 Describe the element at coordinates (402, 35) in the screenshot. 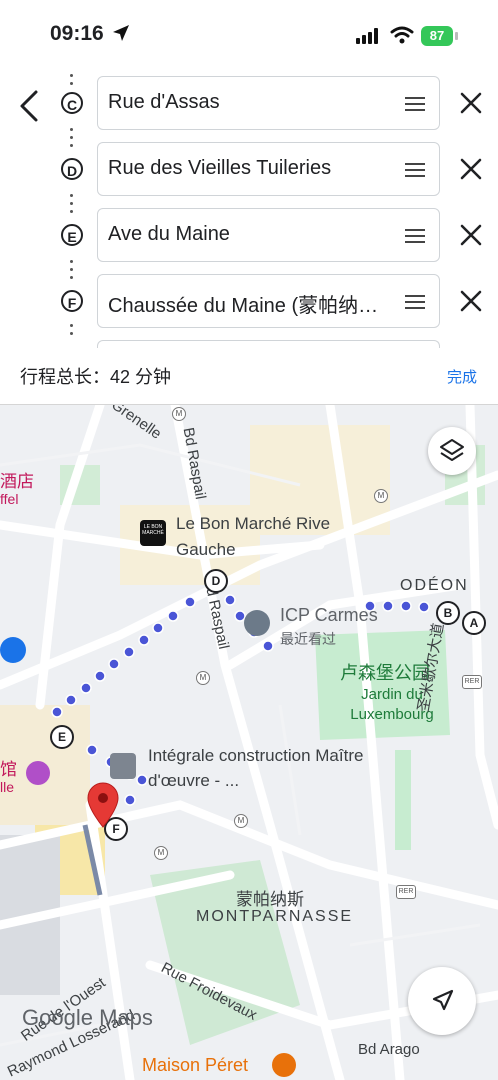

I see `wifi-icon` at that location.